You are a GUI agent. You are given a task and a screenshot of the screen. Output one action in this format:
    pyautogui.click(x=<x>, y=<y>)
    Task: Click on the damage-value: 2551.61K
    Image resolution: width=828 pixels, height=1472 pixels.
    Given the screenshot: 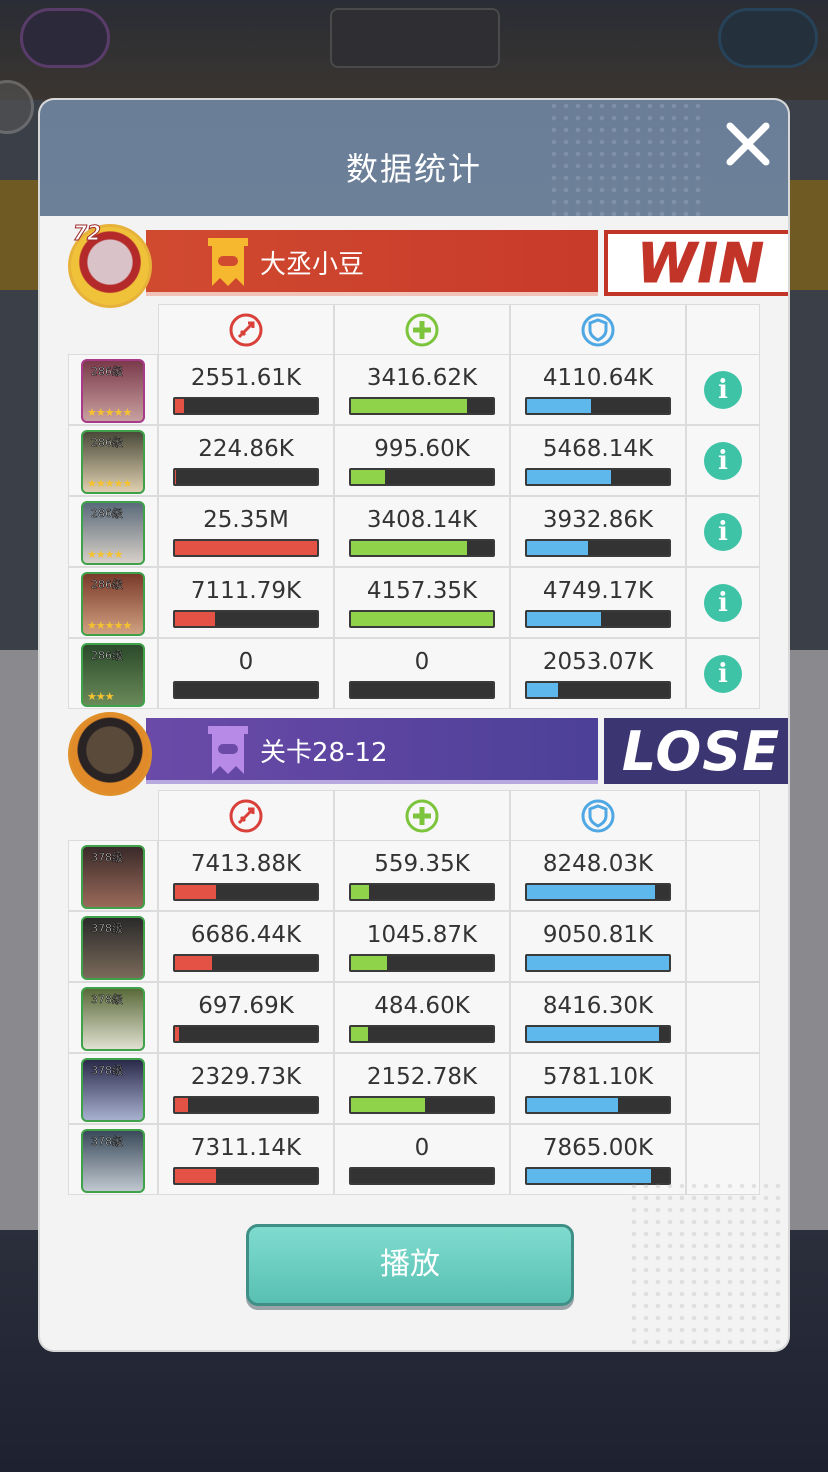 What is the action you would take?
    pyautogui.click(x=246, y=378)
    